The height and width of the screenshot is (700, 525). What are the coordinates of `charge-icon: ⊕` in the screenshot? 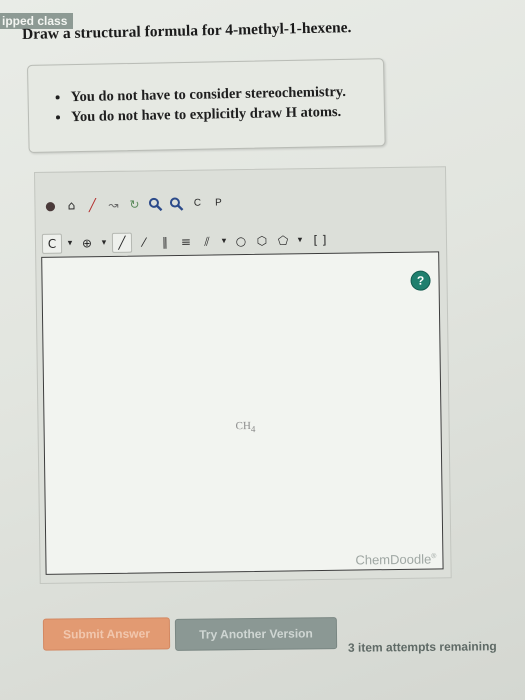 It's located at (87, 243).